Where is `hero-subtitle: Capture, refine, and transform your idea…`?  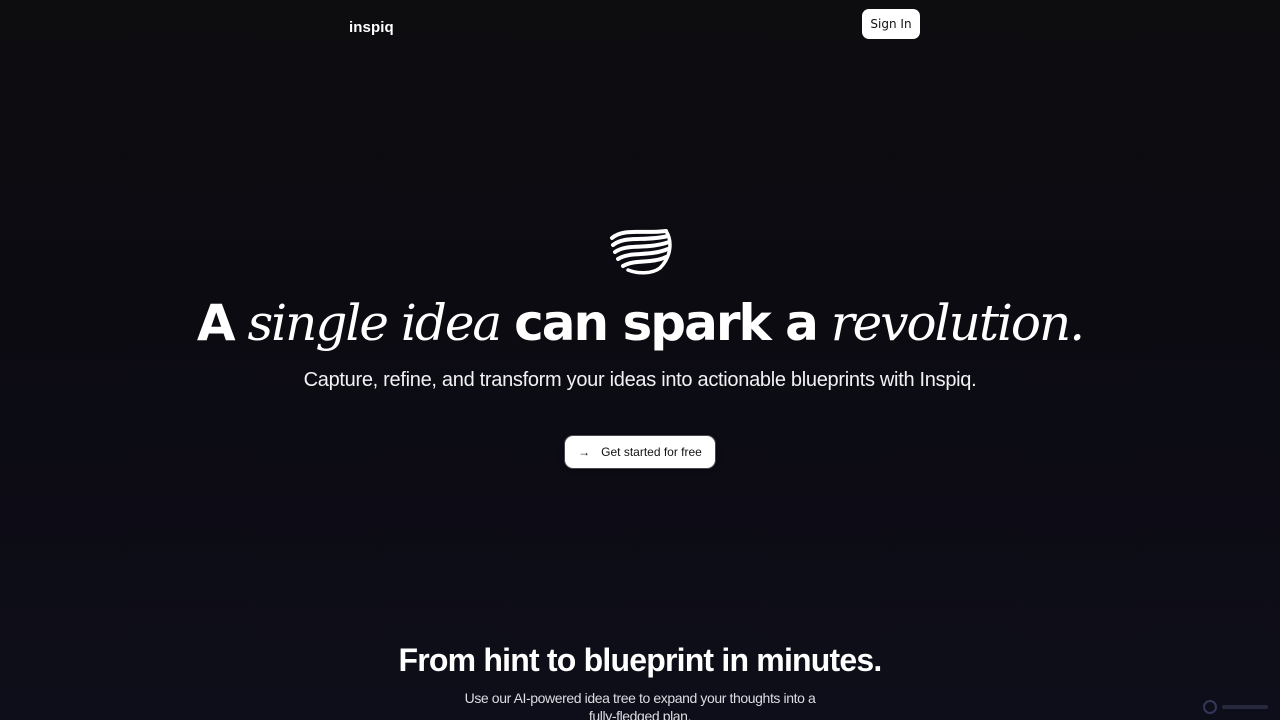 hero-subtitle: Capture, refine, and transform your idea… is located at coordinates (640, 380).